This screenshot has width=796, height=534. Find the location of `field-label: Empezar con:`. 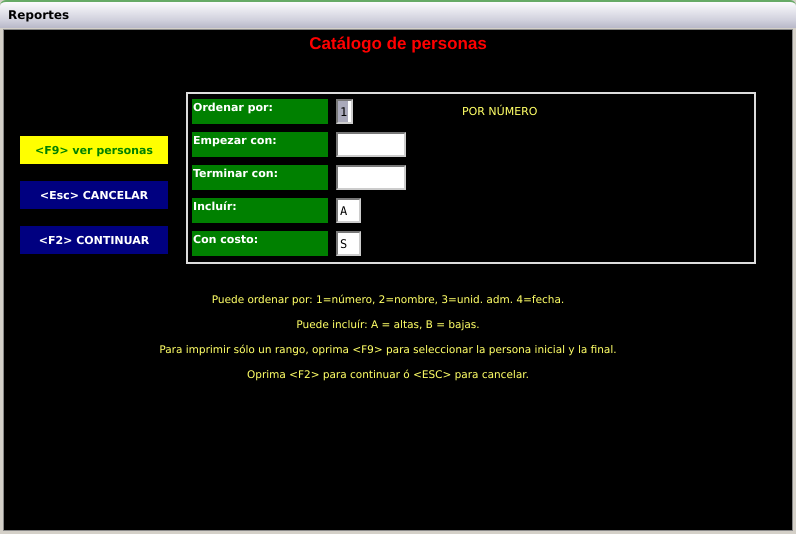

field-label: Empezar con: is located at coordinates (260, 144).